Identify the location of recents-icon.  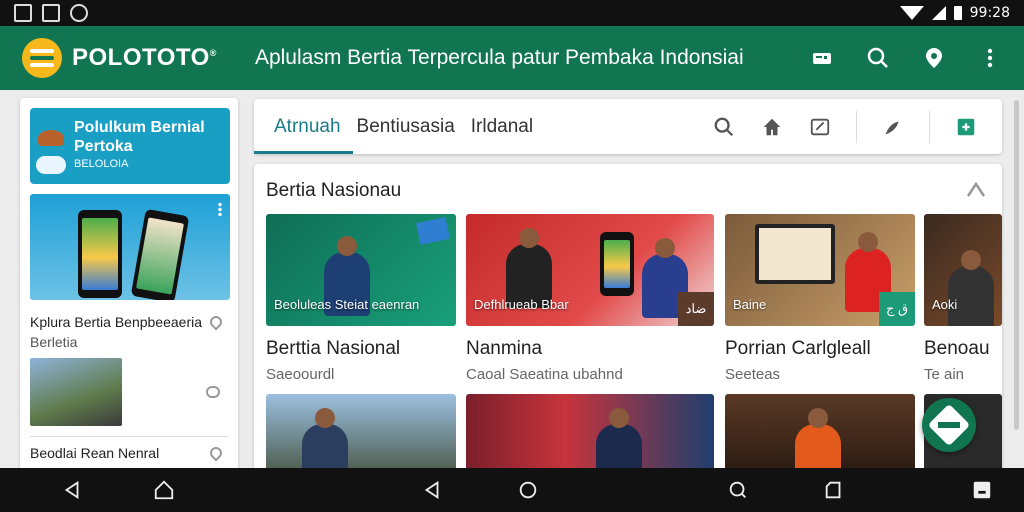
(834, 490).